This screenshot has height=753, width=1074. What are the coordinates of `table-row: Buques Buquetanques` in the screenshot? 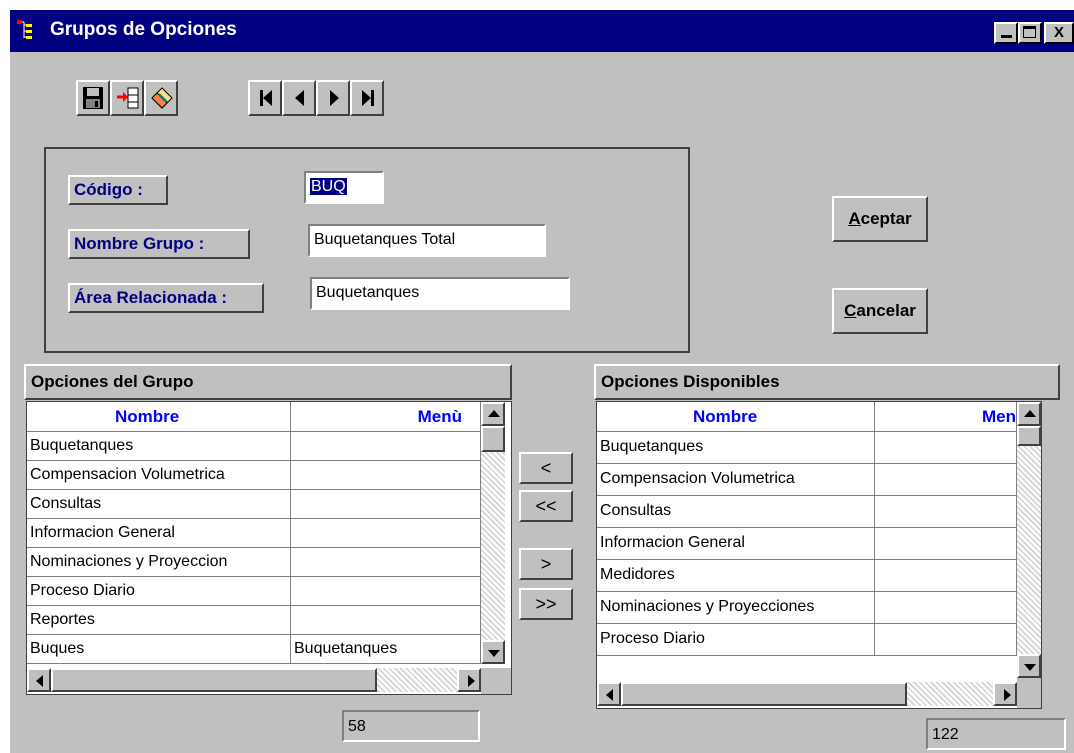 It's located at (254, 649).